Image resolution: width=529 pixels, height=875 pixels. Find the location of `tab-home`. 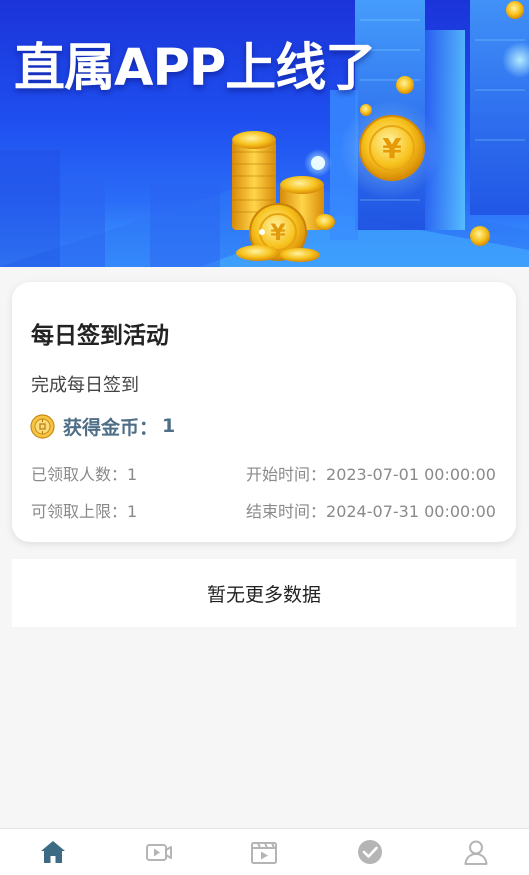

tab-home is located at coordinates (53, 852).